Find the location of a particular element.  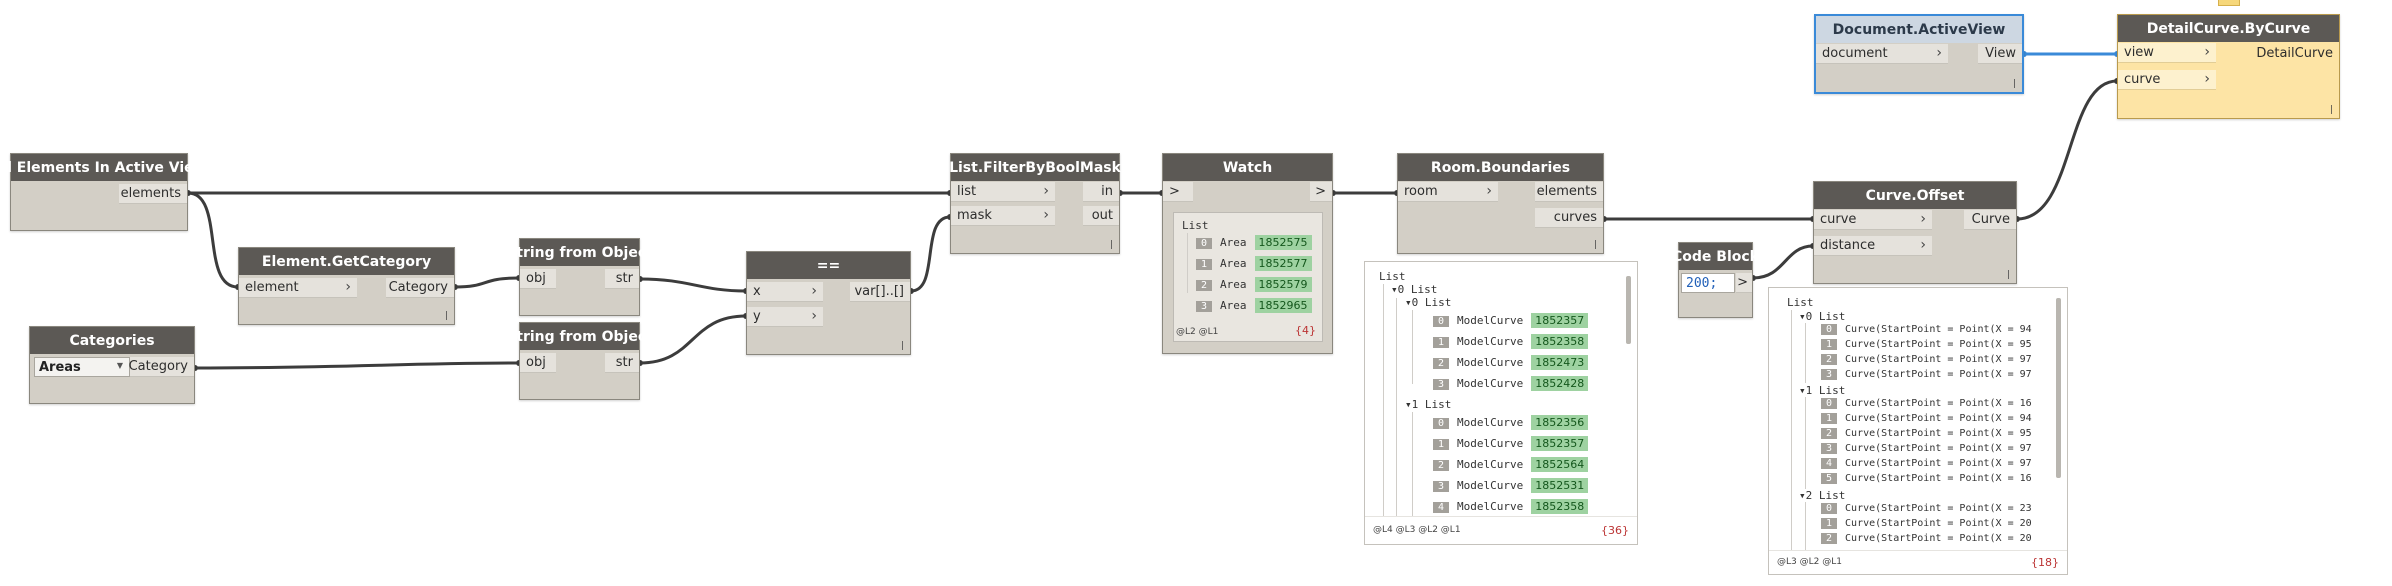

node-document-activeview: Document.ActiveView document › View | is located at coordinates (1919, 54).